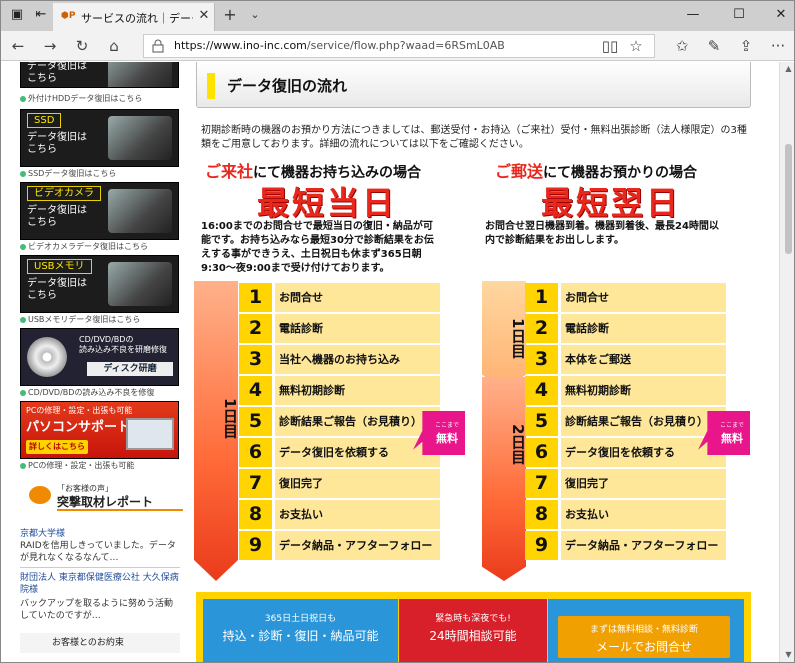 The width and height of the screenshot is (795, 663). Describe the element at coordinates (682, 46) in the screenshot. I see `favorites-hub-icon: ✩` at that location.